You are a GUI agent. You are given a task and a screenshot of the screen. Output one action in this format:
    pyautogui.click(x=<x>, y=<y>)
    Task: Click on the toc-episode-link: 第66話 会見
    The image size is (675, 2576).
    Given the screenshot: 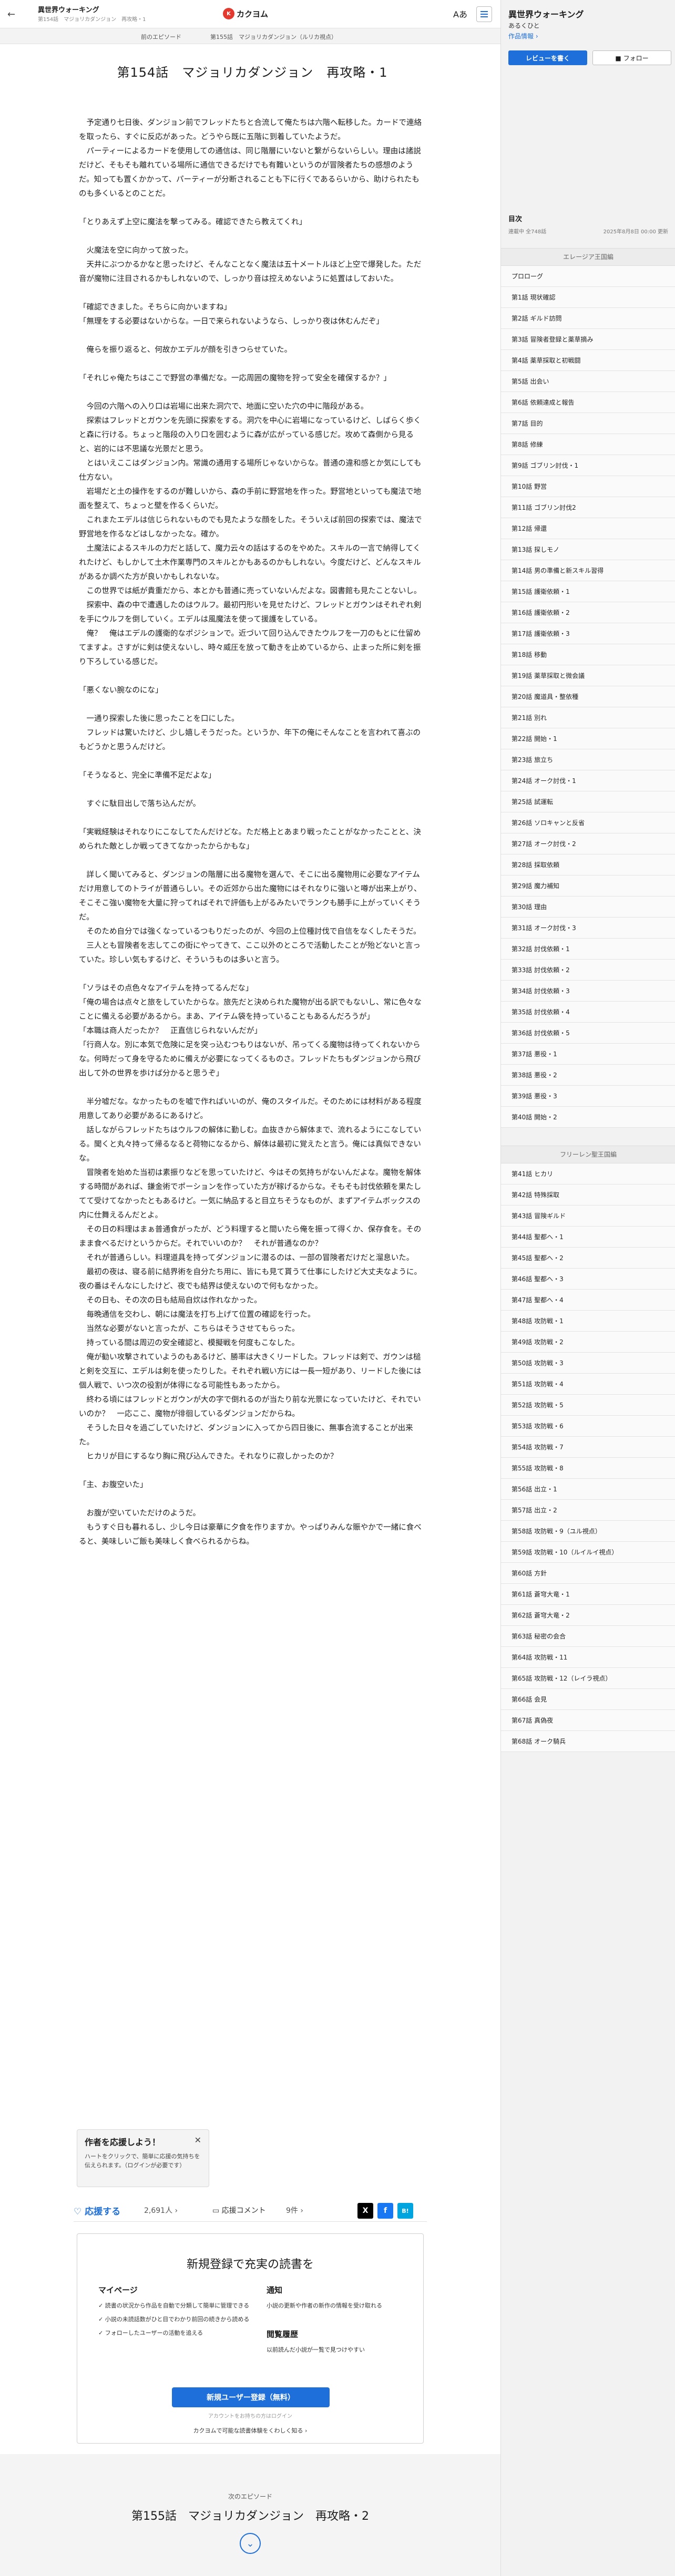 What is the action you would take?
    pyautogui.click(x=588, y=1699)
    